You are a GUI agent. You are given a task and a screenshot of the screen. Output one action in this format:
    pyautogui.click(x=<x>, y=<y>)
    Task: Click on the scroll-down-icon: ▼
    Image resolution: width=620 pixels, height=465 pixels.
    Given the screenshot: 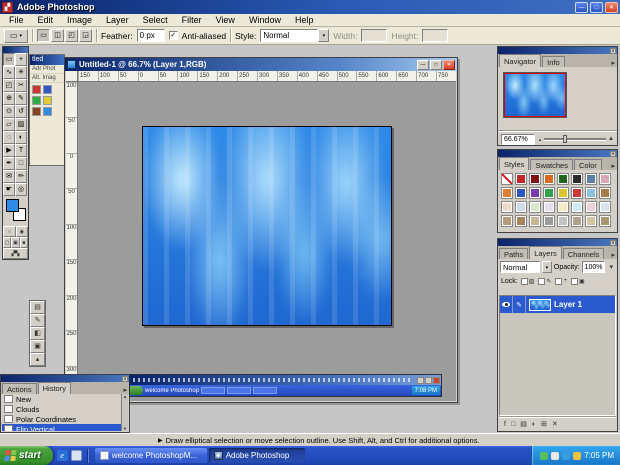 What is the action you would take?
    pyautogui.click(x=125, y=428)
    